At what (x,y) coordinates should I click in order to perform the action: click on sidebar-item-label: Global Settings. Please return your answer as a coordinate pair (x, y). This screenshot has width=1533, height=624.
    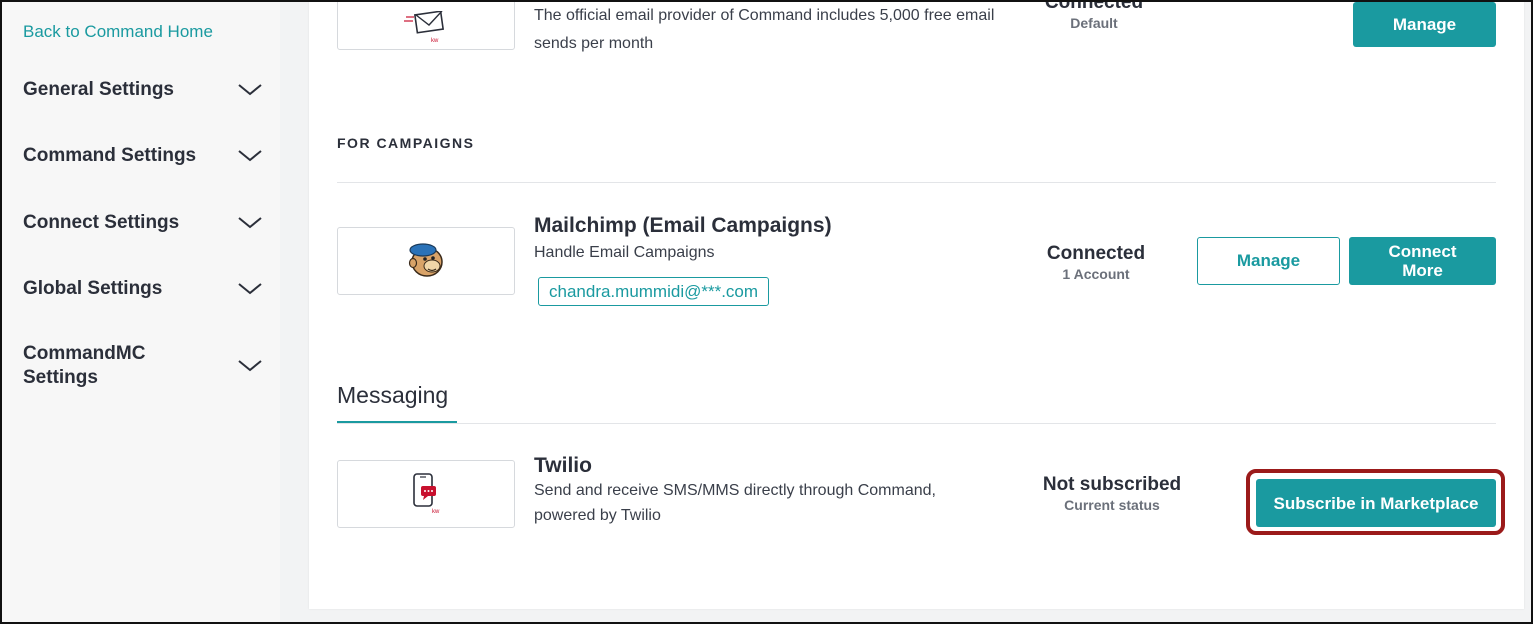
    Looking at the image, I should click on (93, 288).